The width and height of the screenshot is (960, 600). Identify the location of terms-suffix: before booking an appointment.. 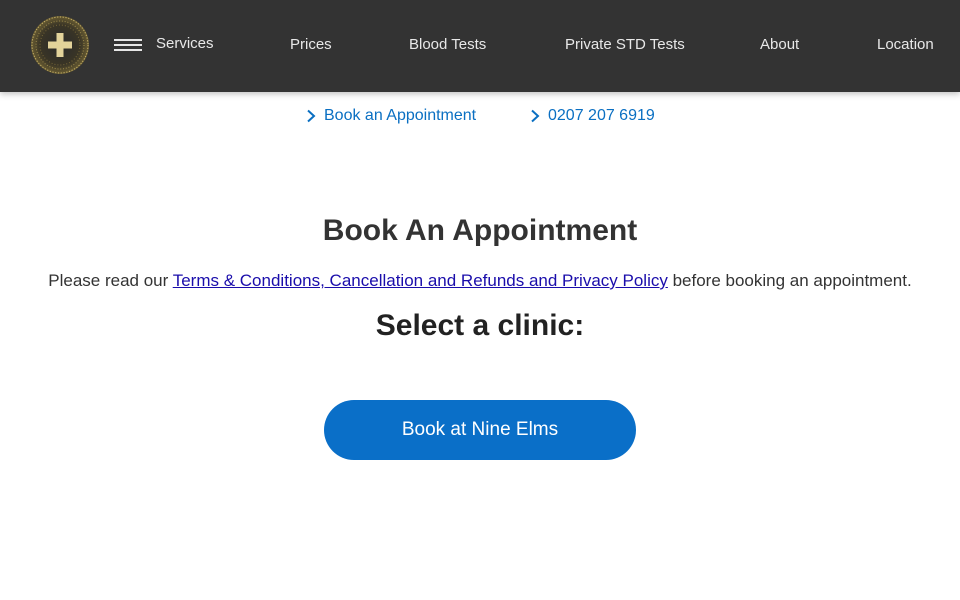
(789, 280).